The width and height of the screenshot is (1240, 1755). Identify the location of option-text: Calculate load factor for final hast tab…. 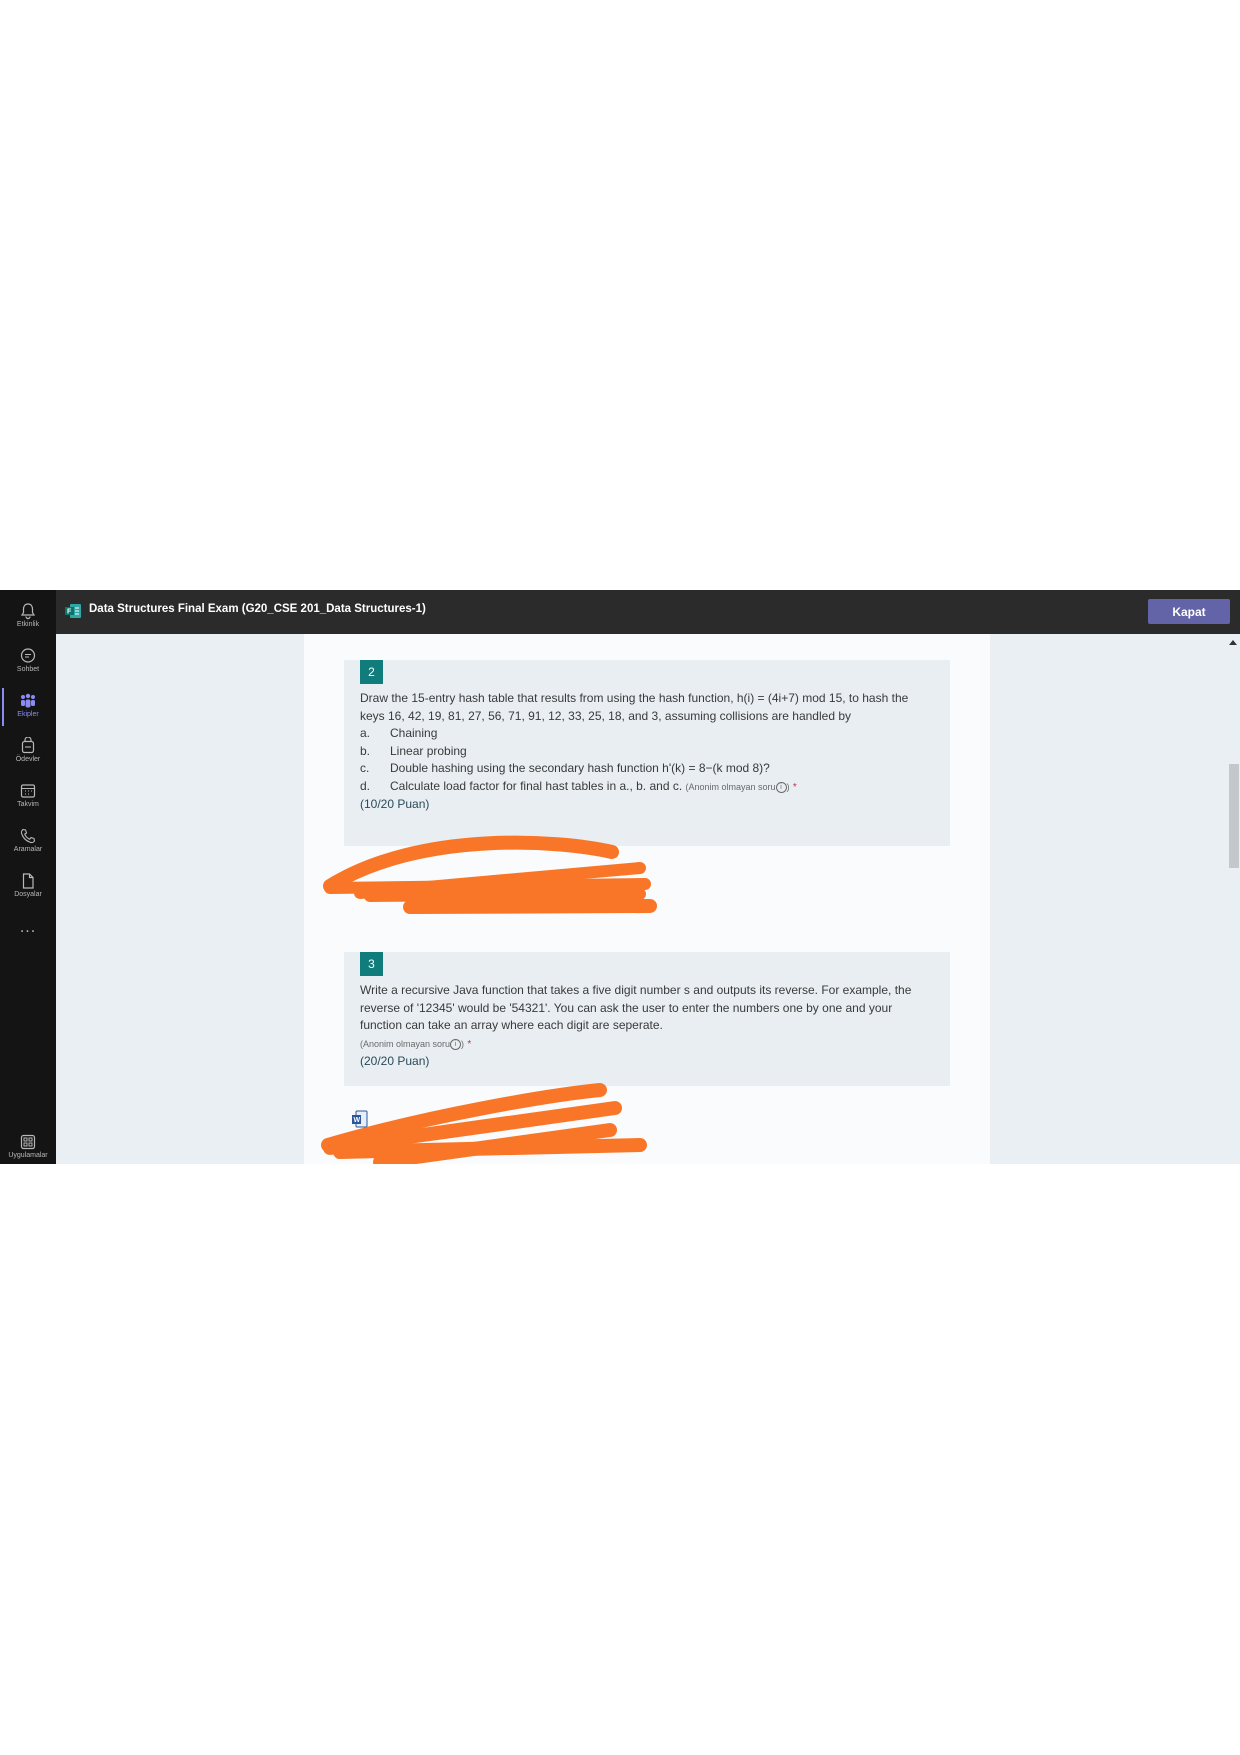
(536, 785).